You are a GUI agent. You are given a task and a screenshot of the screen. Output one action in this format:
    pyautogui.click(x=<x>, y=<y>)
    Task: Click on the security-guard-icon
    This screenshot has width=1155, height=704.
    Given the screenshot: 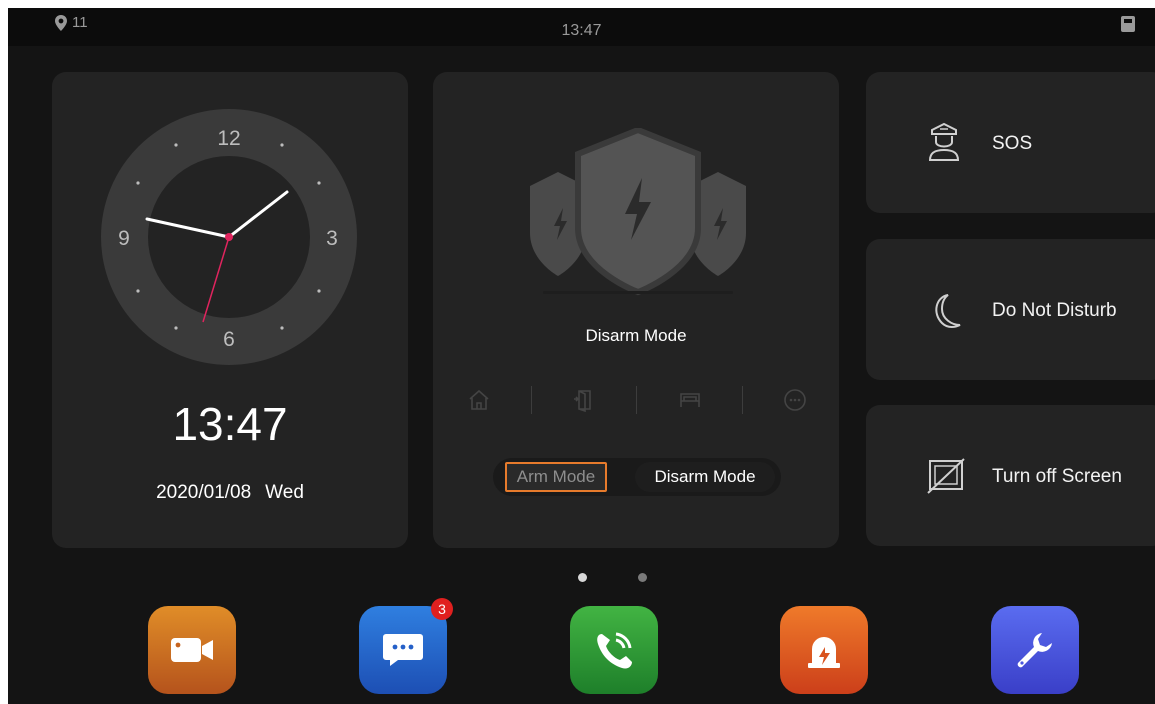 What is the action you would take?
    pyautogui.click(x=944, y=141)
    